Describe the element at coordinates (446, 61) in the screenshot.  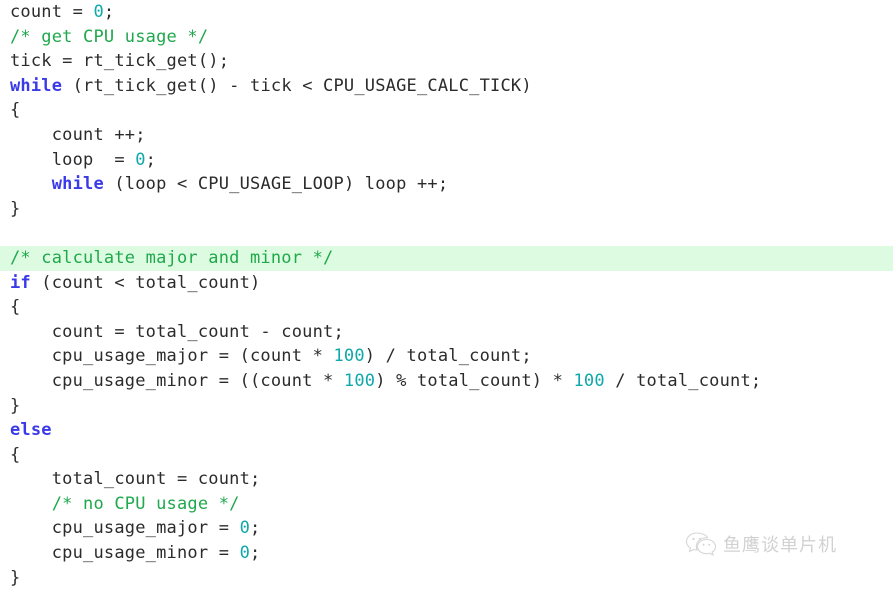
I see `code-line: tick = rt_tick_get();` at that location.